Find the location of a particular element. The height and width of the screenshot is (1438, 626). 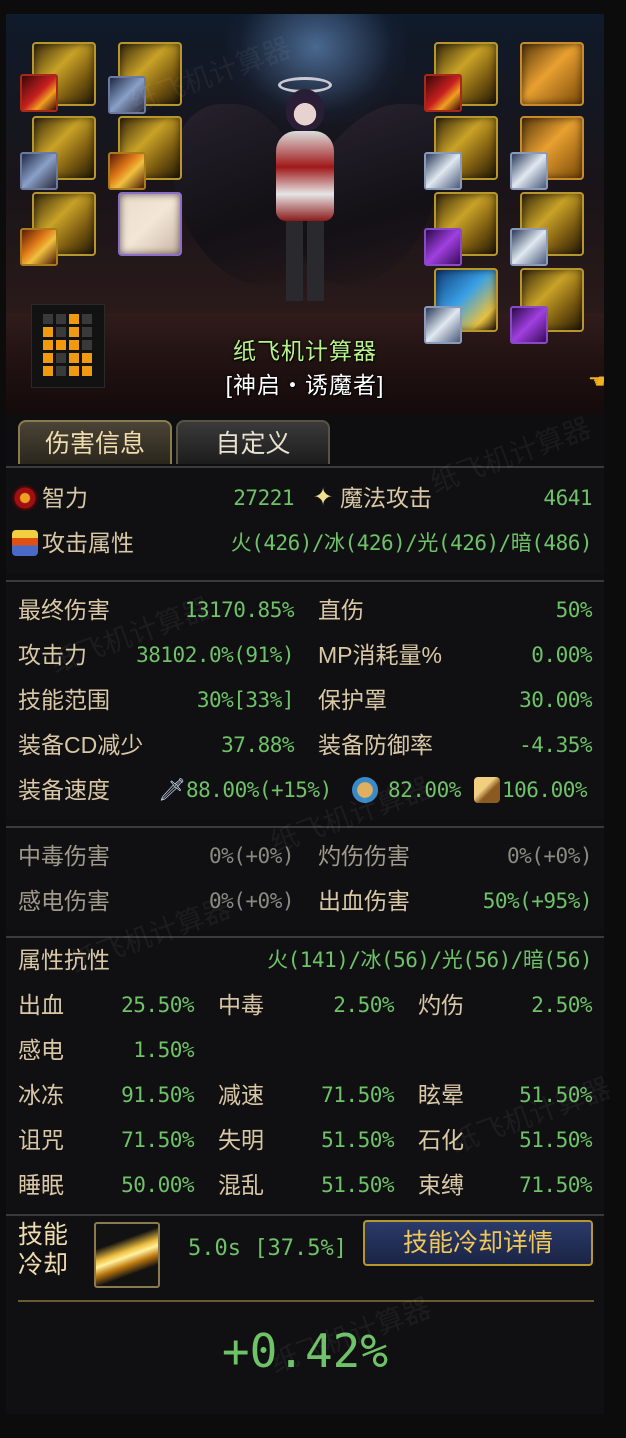

elem-label: 攻击属性 is located at coordinates (88, 543).